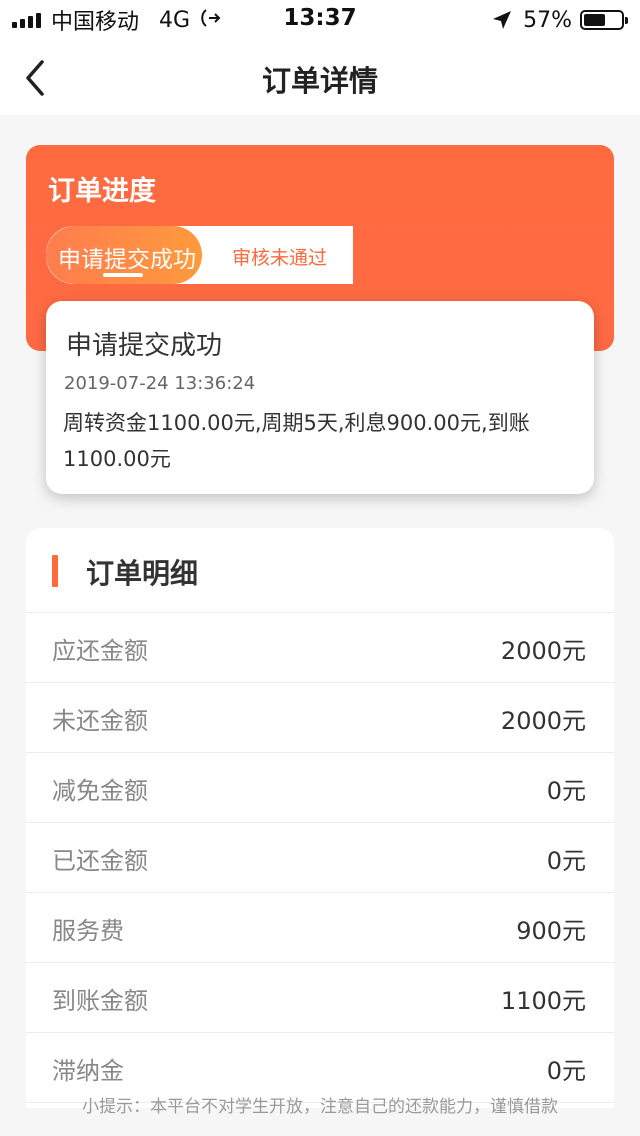  I want to click on order-detail-header: 订单明细, so click(320, 570).